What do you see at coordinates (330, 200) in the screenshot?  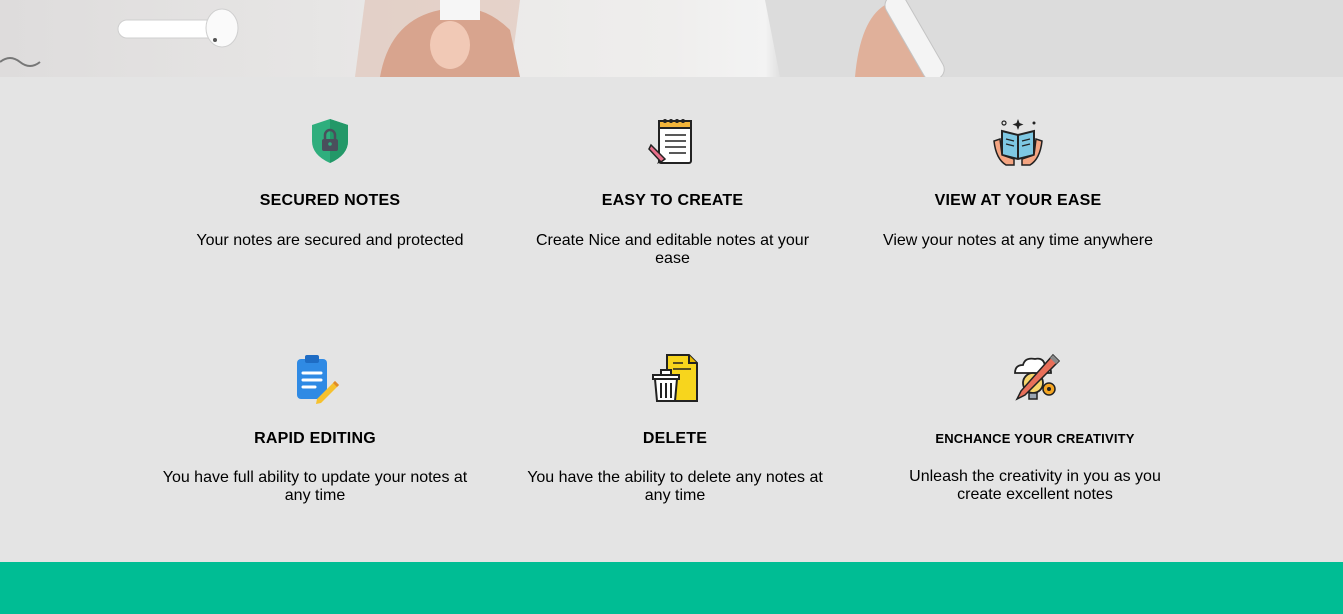 I see `feature-title: SECURED NOTES` at bounding box center [330, 200].